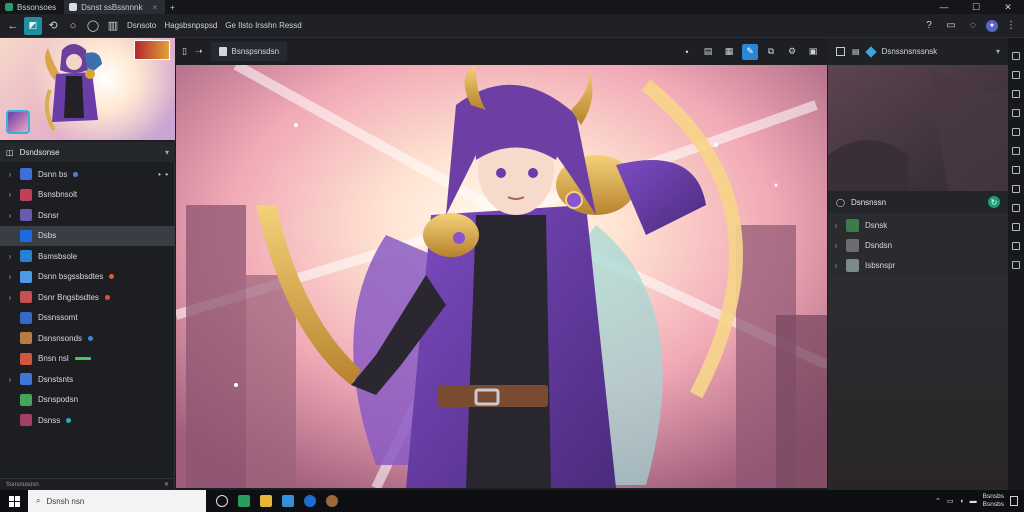 The image size is (1024, 512). What do you see at coordinates (729, 52) in the screenshot?
I see `grid-icon: ▦` at bounding box center [729, 52].